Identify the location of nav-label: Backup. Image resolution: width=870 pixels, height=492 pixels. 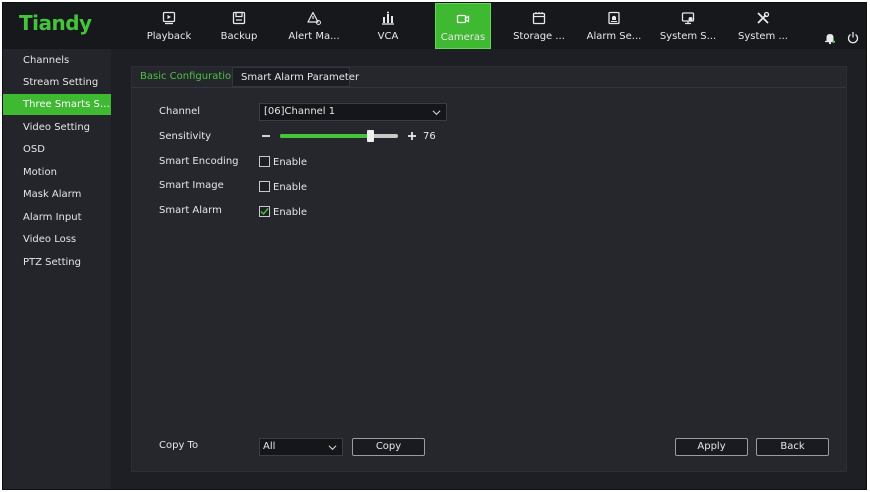
(239, 36).